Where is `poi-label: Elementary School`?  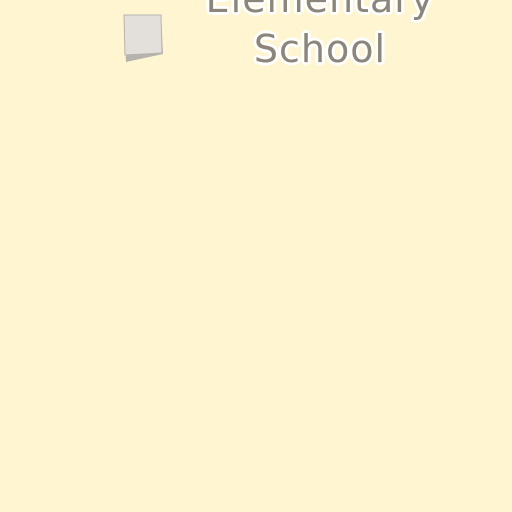
poi-label: Elementary School is located at coordinates (256, 38).